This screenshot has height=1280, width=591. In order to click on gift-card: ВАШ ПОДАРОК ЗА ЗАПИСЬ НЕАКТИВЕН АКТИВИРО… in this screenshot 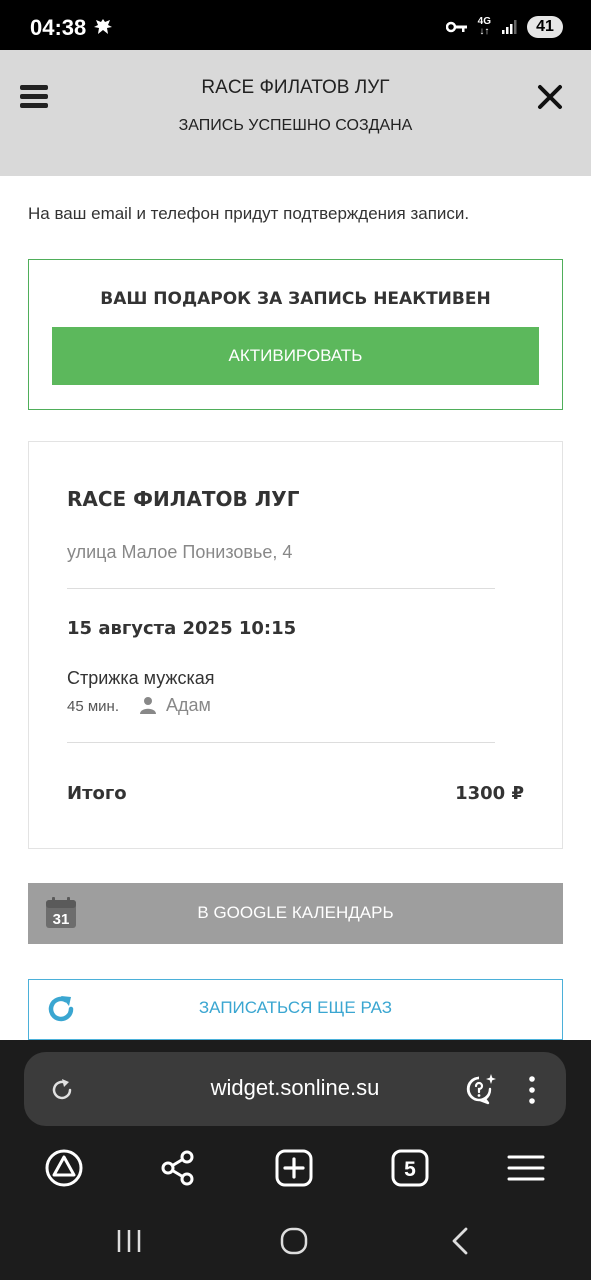, I will do `click(295, 334)`.